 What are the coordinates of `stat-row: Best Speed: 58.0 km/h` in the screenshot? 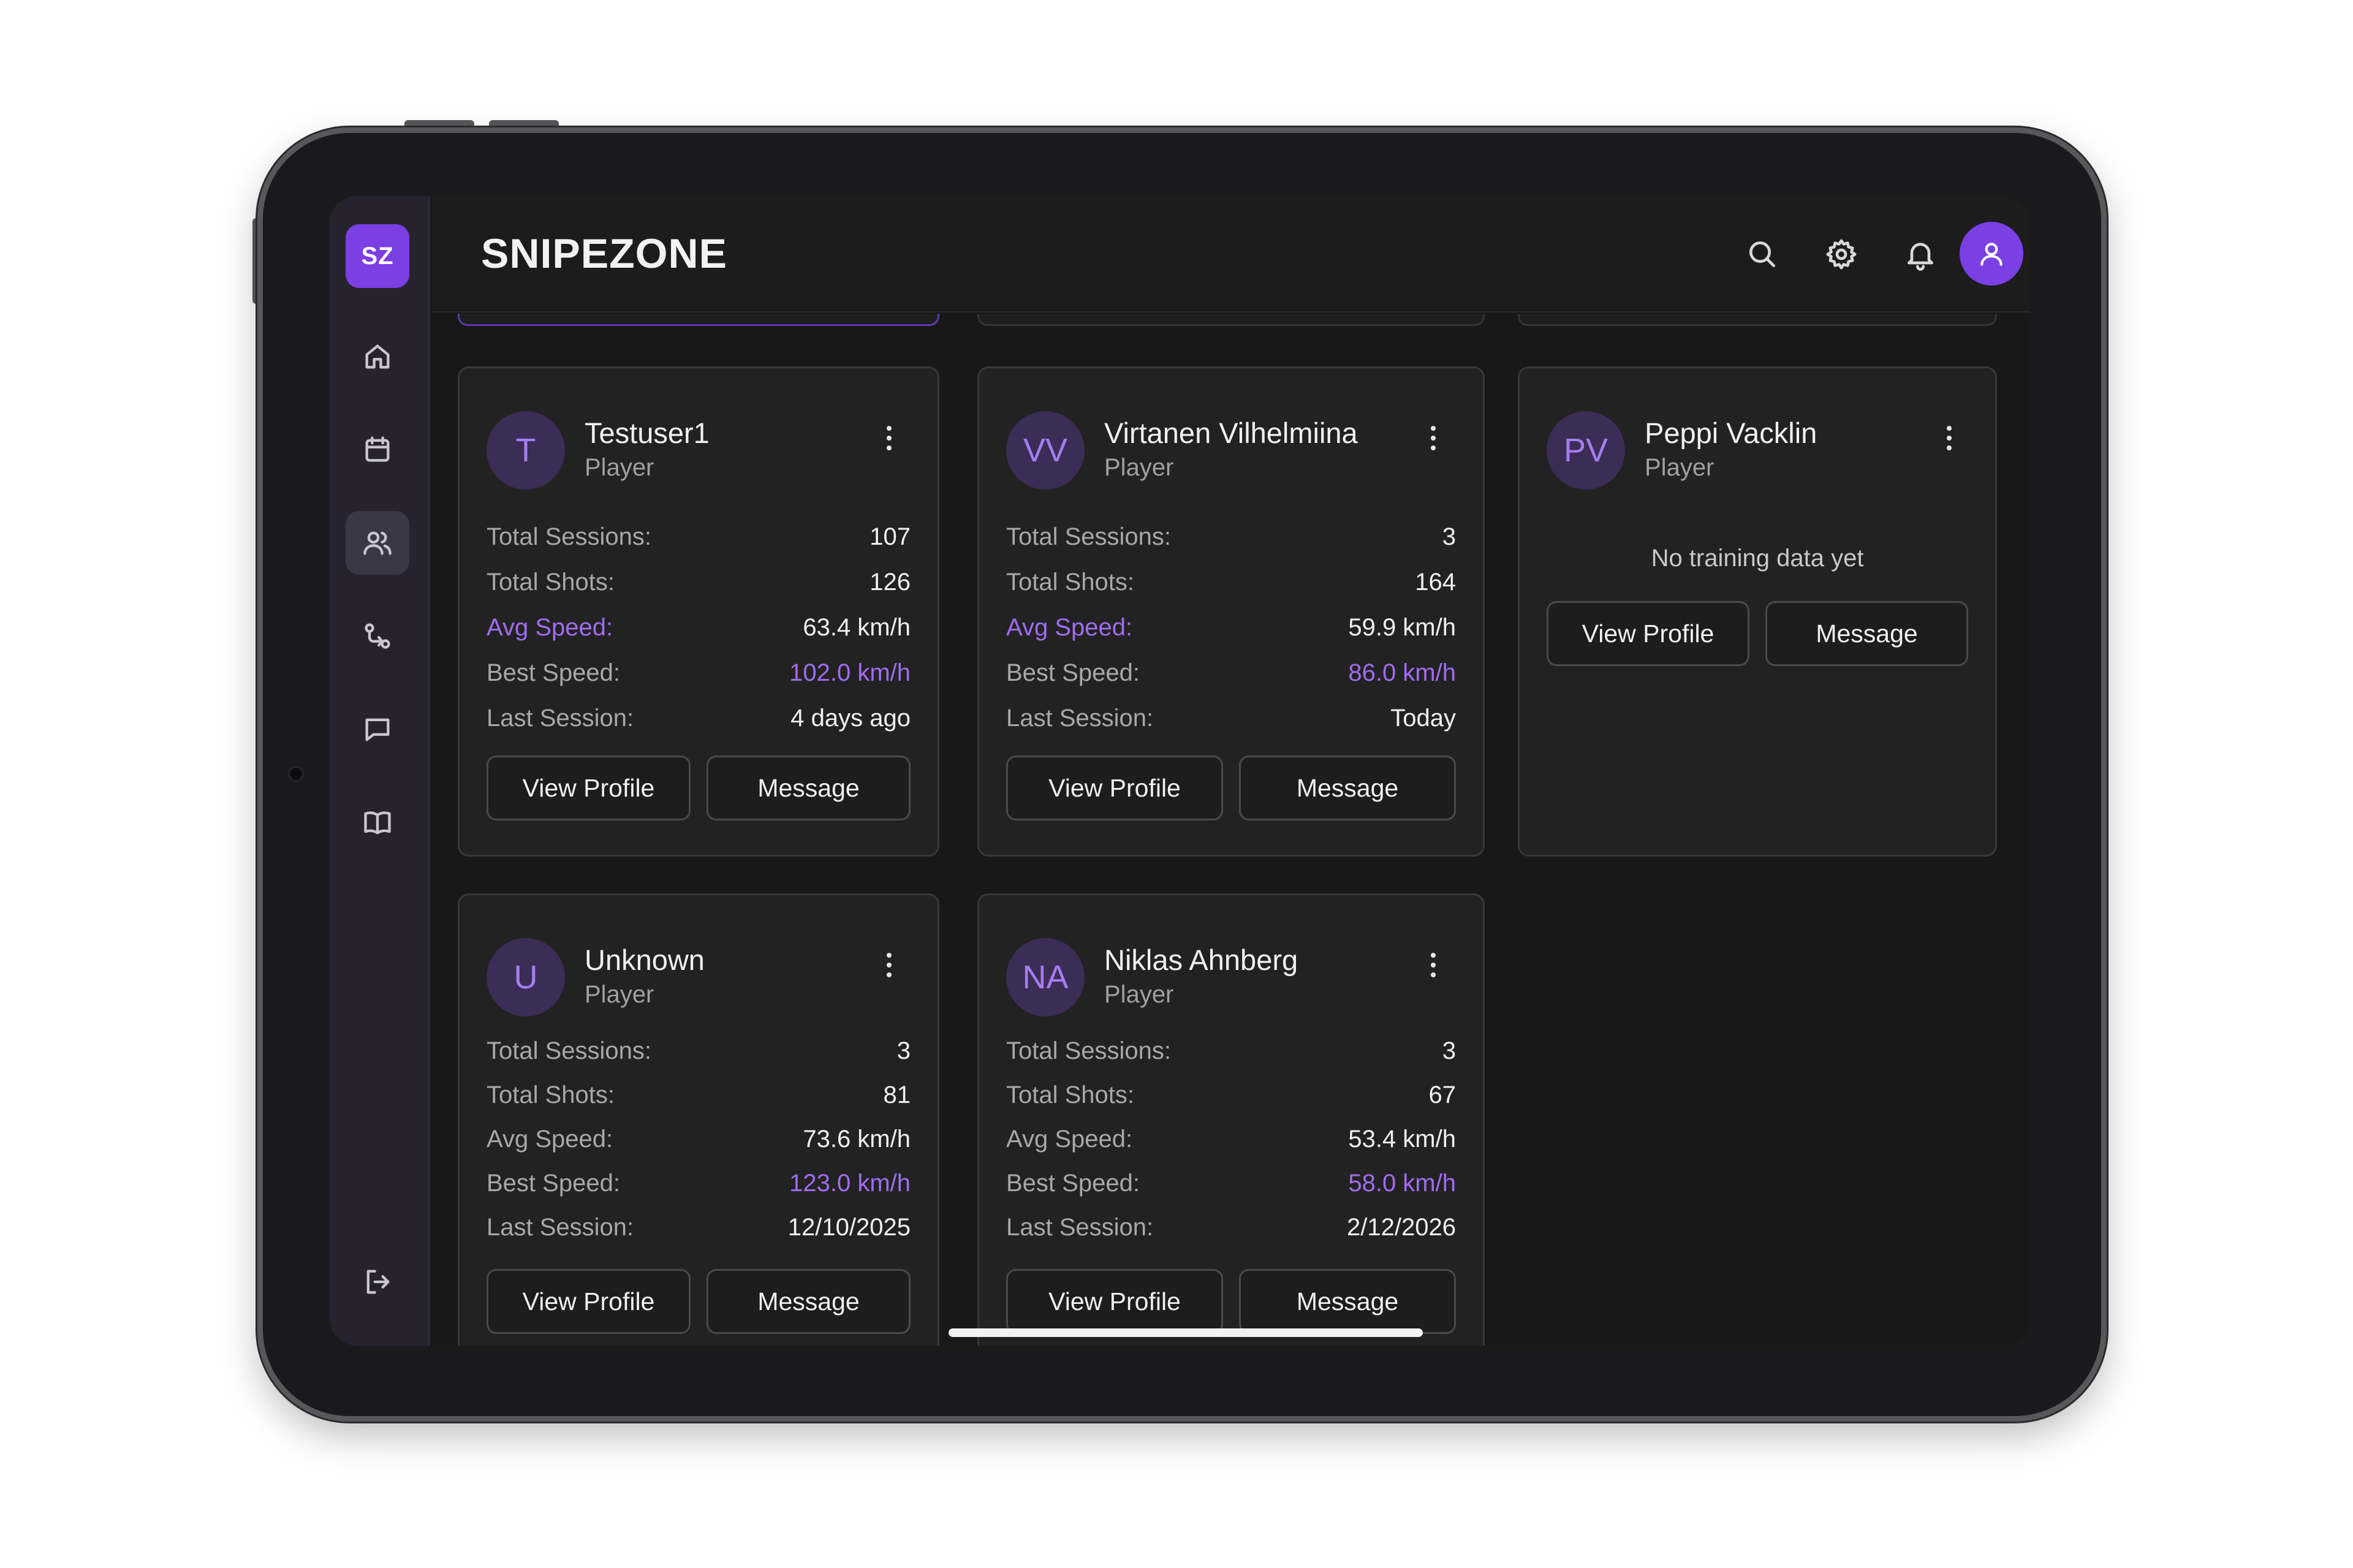 It's located at (1231, 1183).